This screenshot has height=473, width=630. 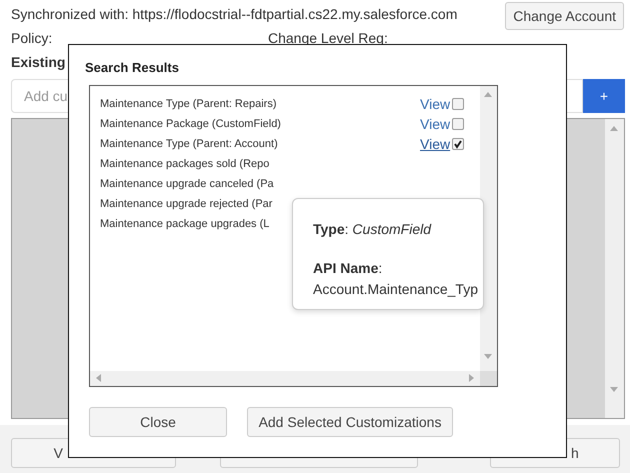 What do you see at coordinates (187, 184) in the screenshot?
I see `result-label: Maintenance upgrade canceled (Pa` at bounding box center [187, 184].